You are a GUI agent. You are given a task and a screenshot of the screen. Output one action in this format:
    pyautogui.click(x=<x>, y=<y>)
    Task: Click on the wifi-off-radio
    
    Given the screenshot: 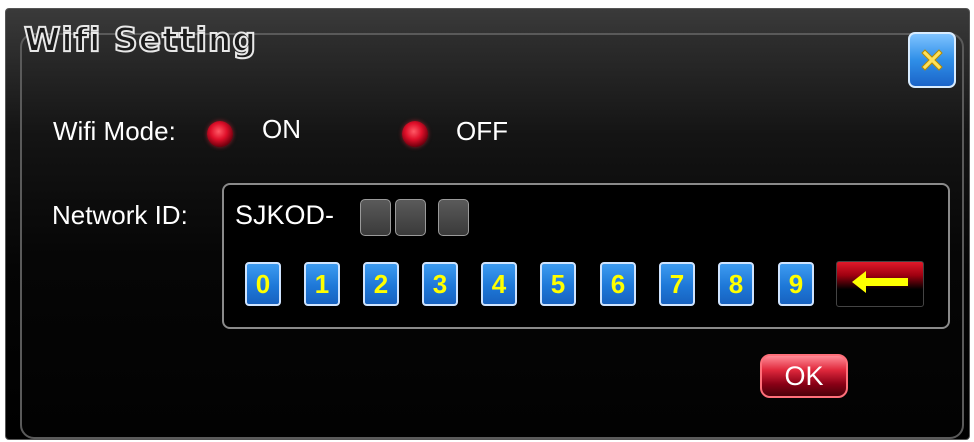 What is the action you would take?
    pyautogui.click(x=415, y=134)
    